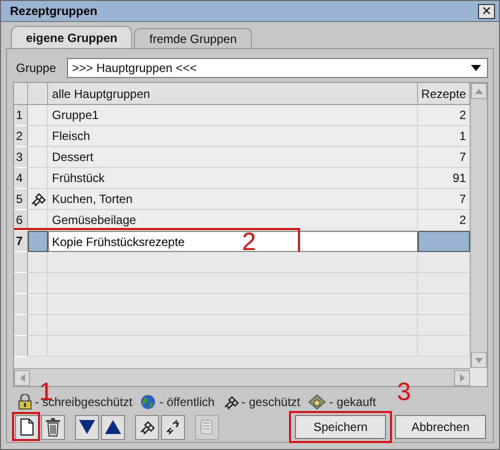  Describe the element at coordinates (187, 402) in the screenshot. I see `legend-label: - öffentlich` at that location.